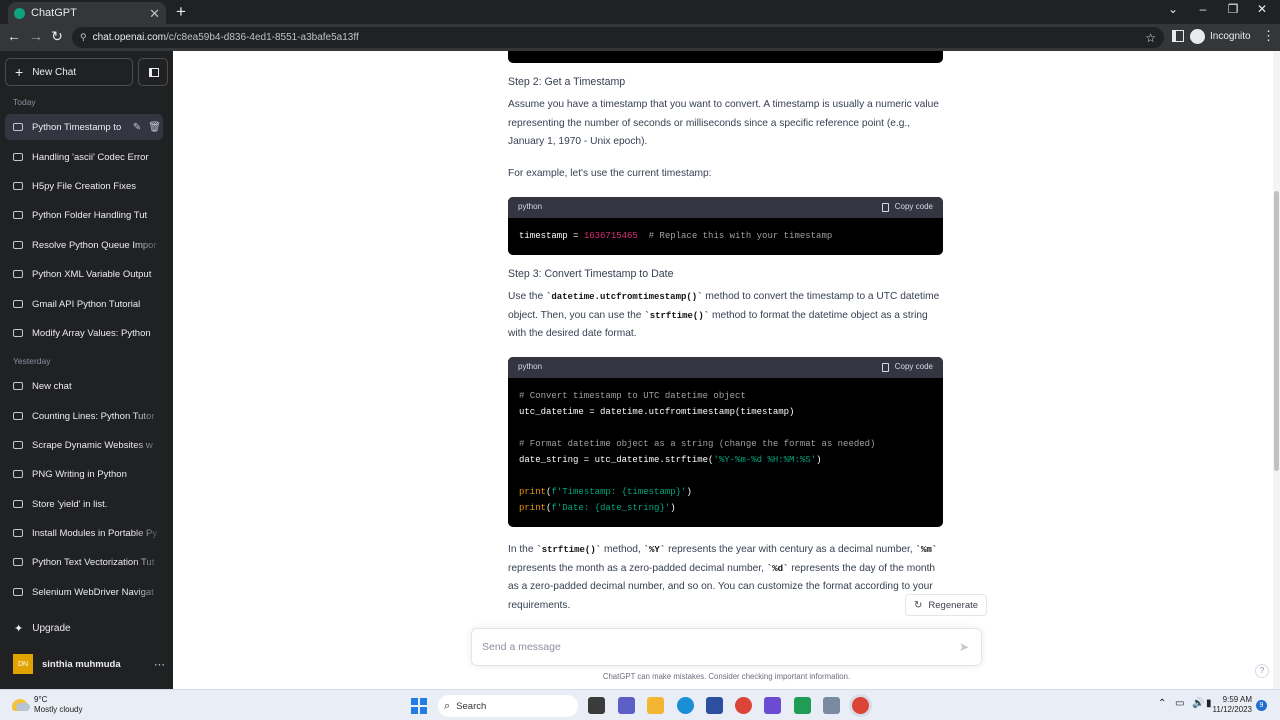 The image size is (1280, 720). Describe the element at coordinates (1197, 36) in the screenshot. I see `incognito-icon` at that location.